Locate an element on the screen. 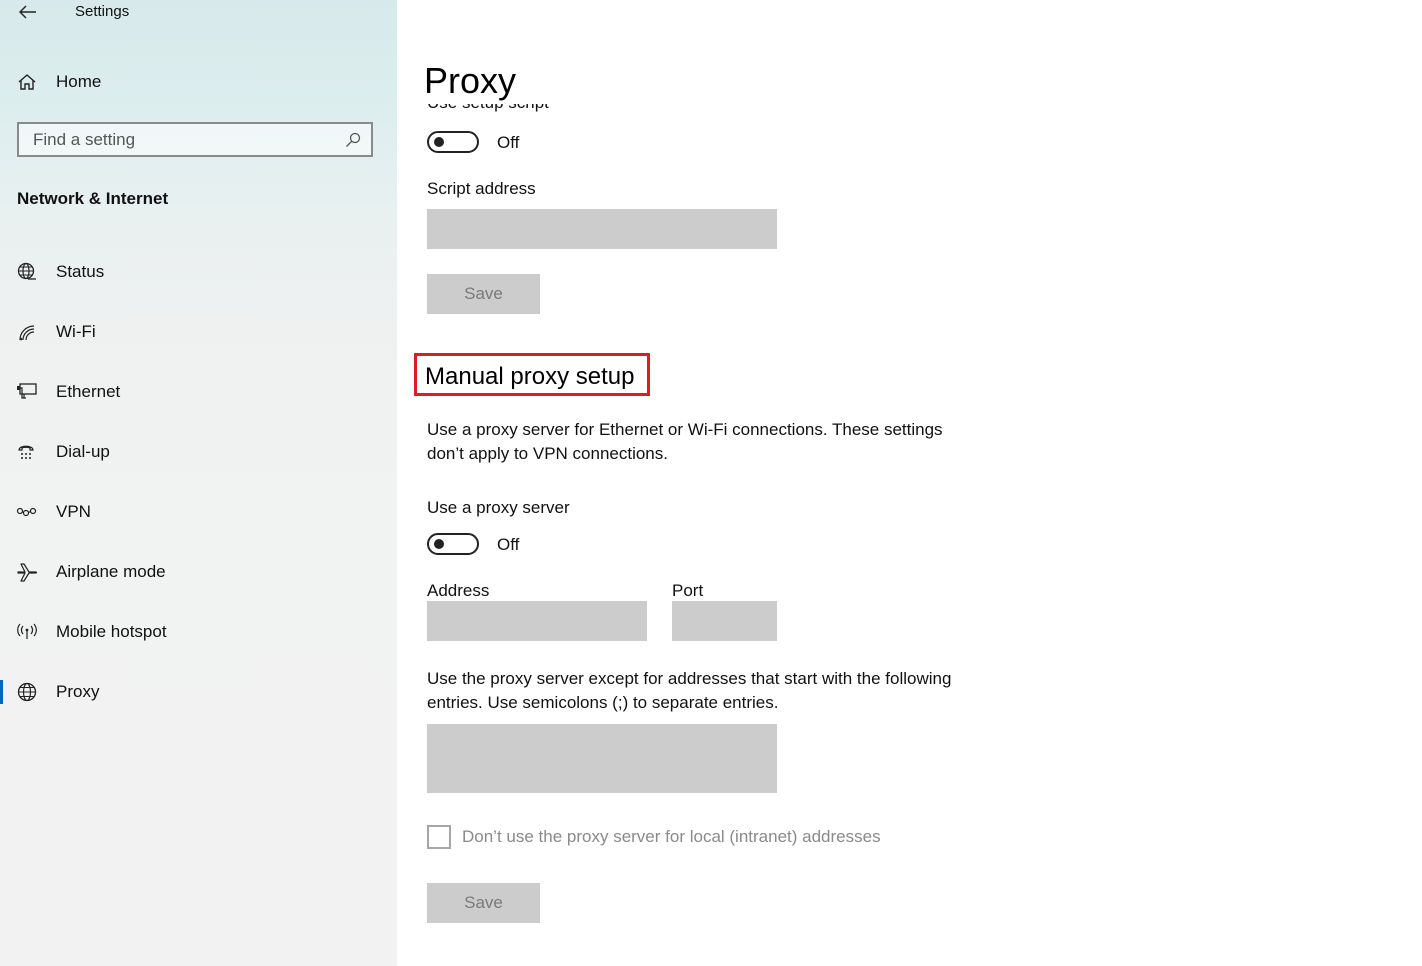 The width and height of the screenshot is (1422, 966). search-icon is located at coordinates (353, 140).